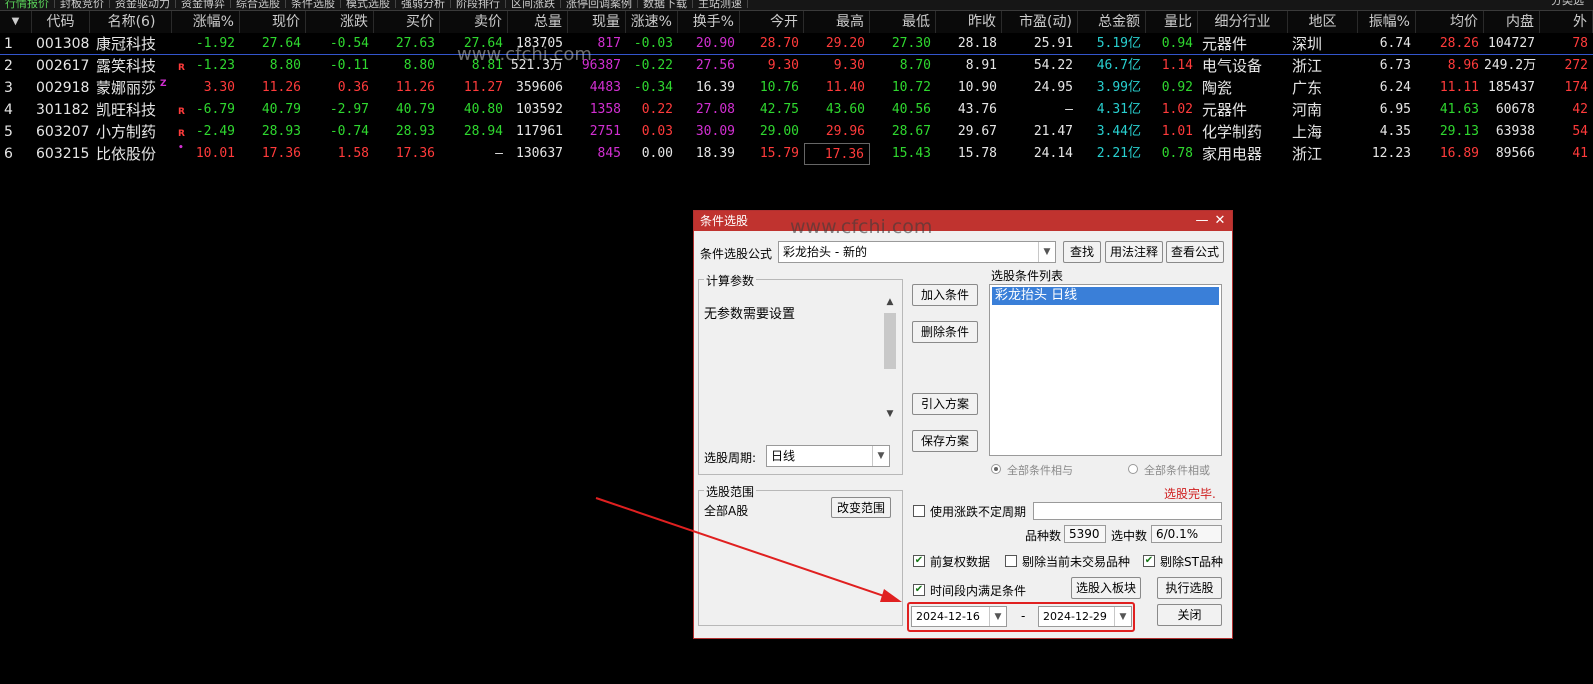 The height and width of the screenshot is (684, 1593). Describe the element at coordinates (82, 4) in the screenshot. I see `function-tab: 封板竞价` at that location.